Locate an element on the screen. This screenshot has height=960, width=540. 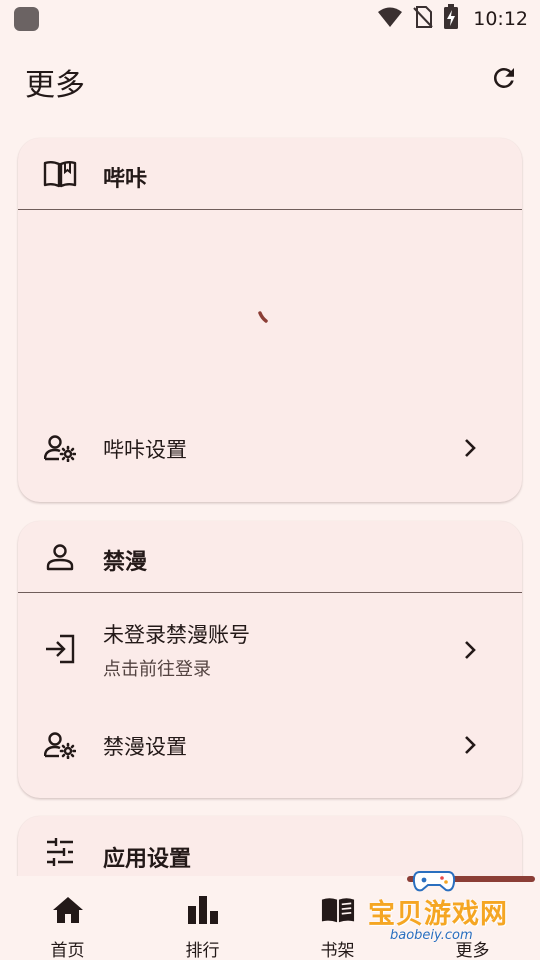
page-title: 更多 is located at coordinates (55, 85).